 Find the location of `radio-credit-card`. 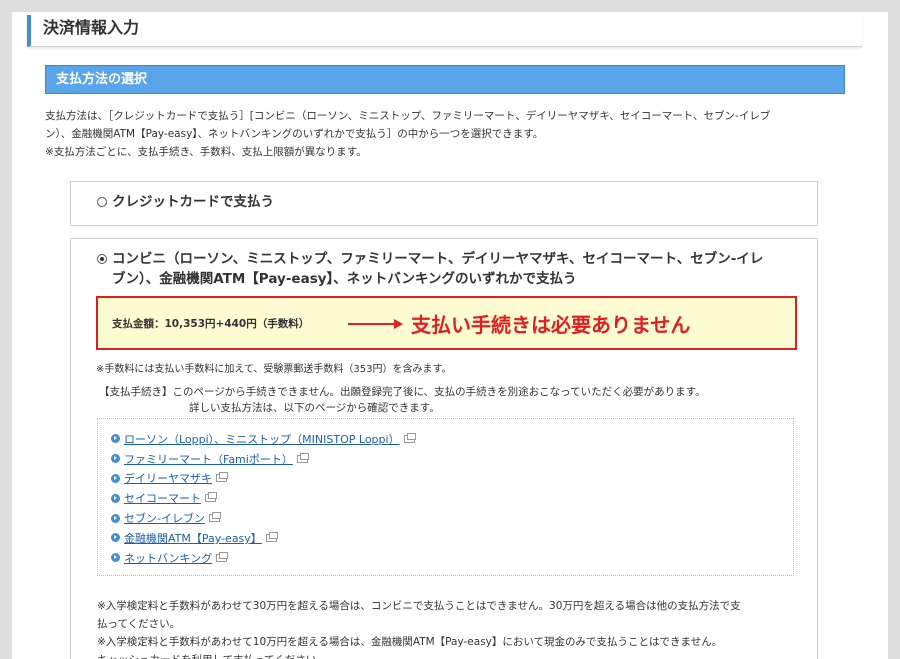

radio-credit-card is located at coordinates (102, 202).